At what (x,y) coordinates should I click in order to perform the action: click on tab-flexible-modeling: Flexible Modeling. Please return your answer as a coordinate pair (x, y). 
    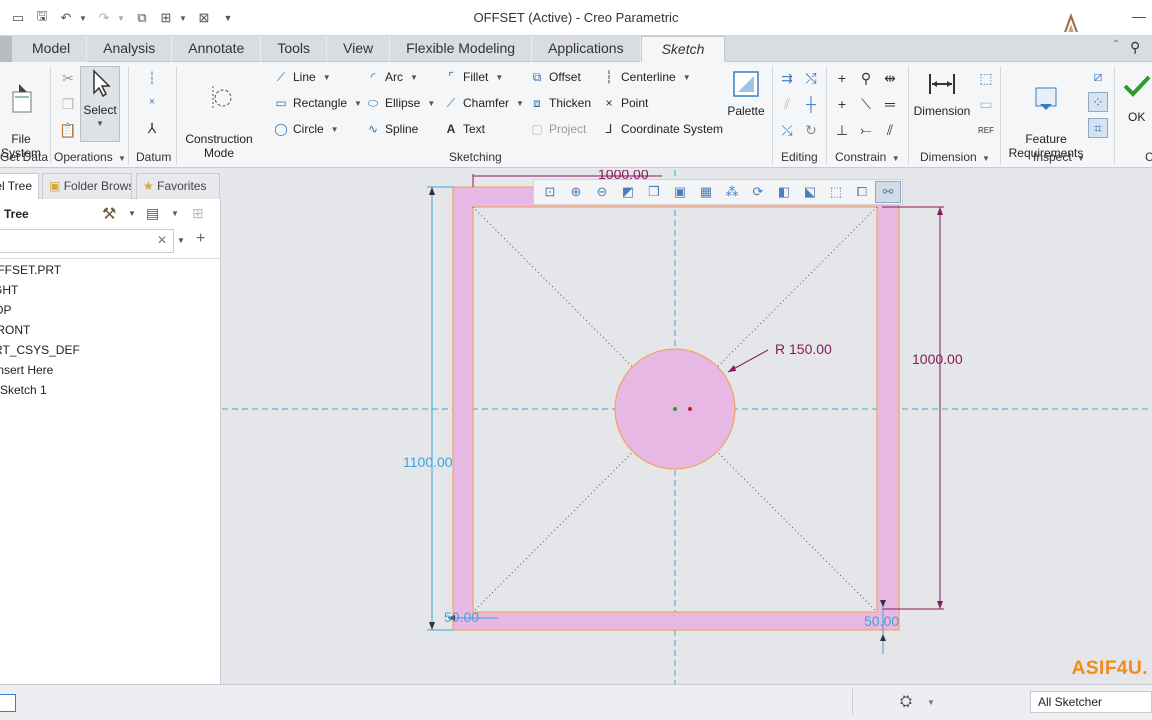
    Looking at the image, I should click on (461, 49).